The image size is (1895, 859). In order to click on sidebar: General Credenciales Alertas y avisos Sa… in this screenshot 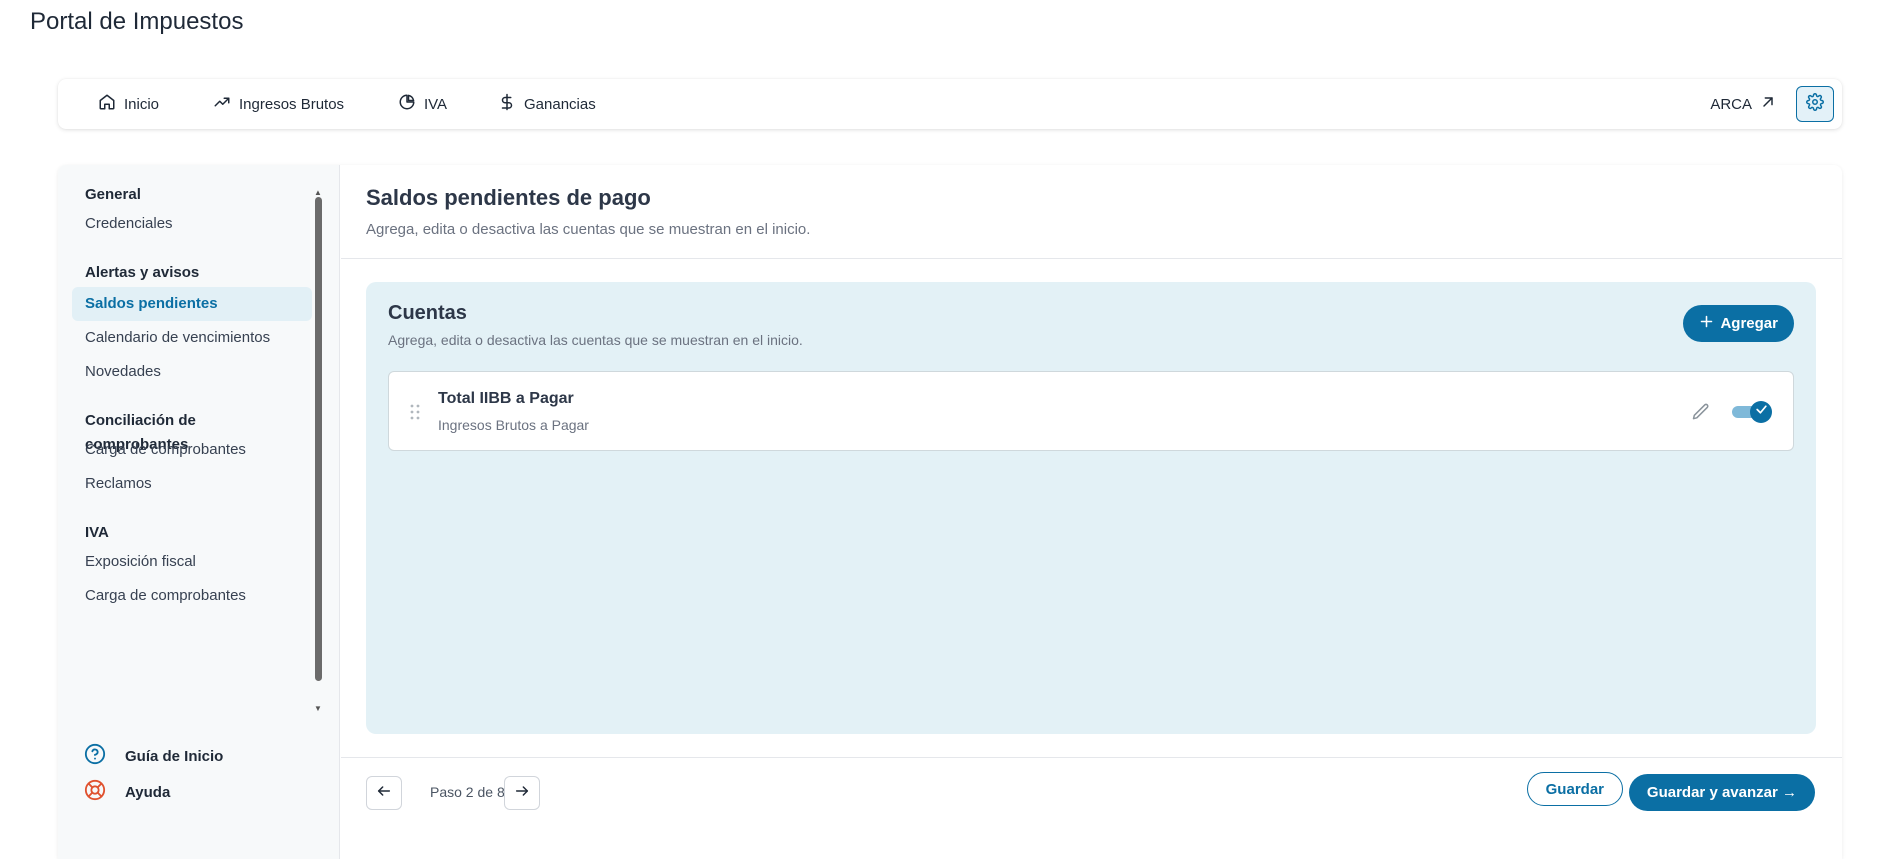, I will do `click(199, 512)`.